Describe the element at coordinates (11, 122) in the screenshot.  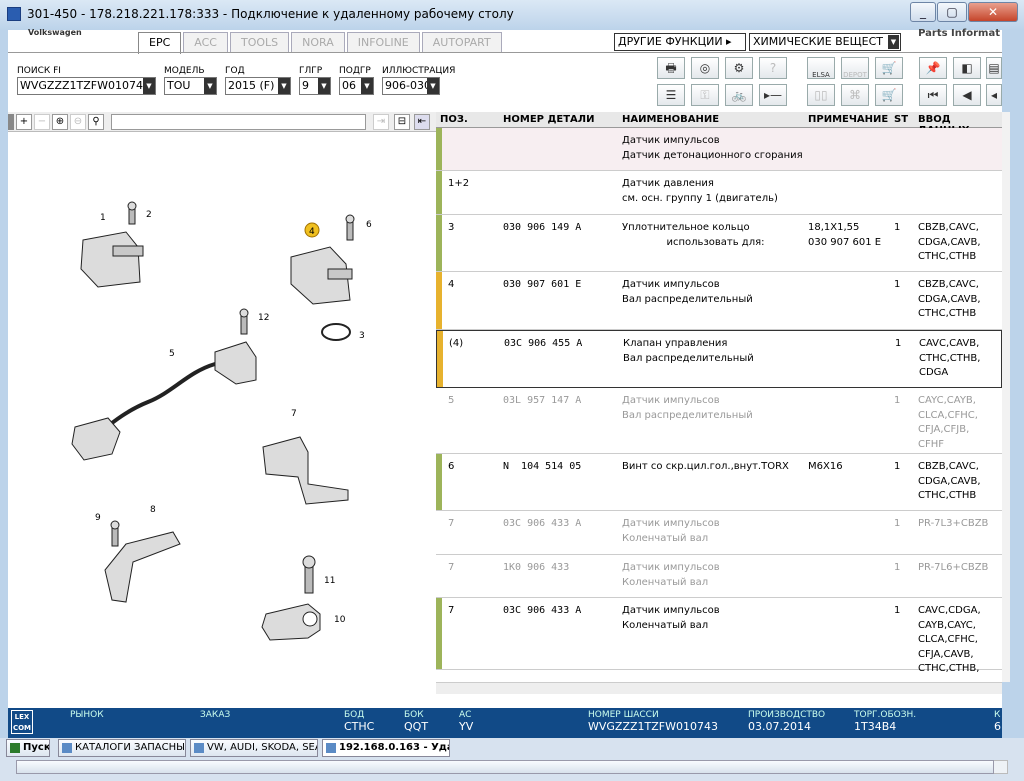
I see `splitter-handle` at that location.